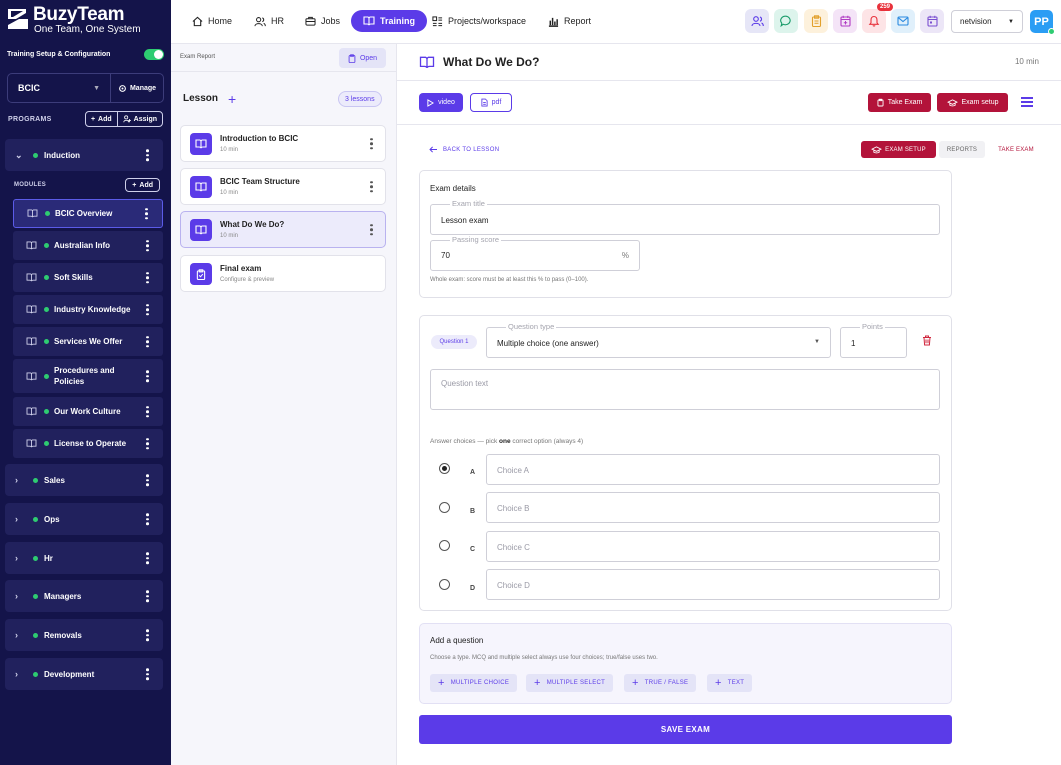 The width and height of the screenshot is (1061, 765). I want to click on nav-projects: Projects/workspace, so click(479, 21).